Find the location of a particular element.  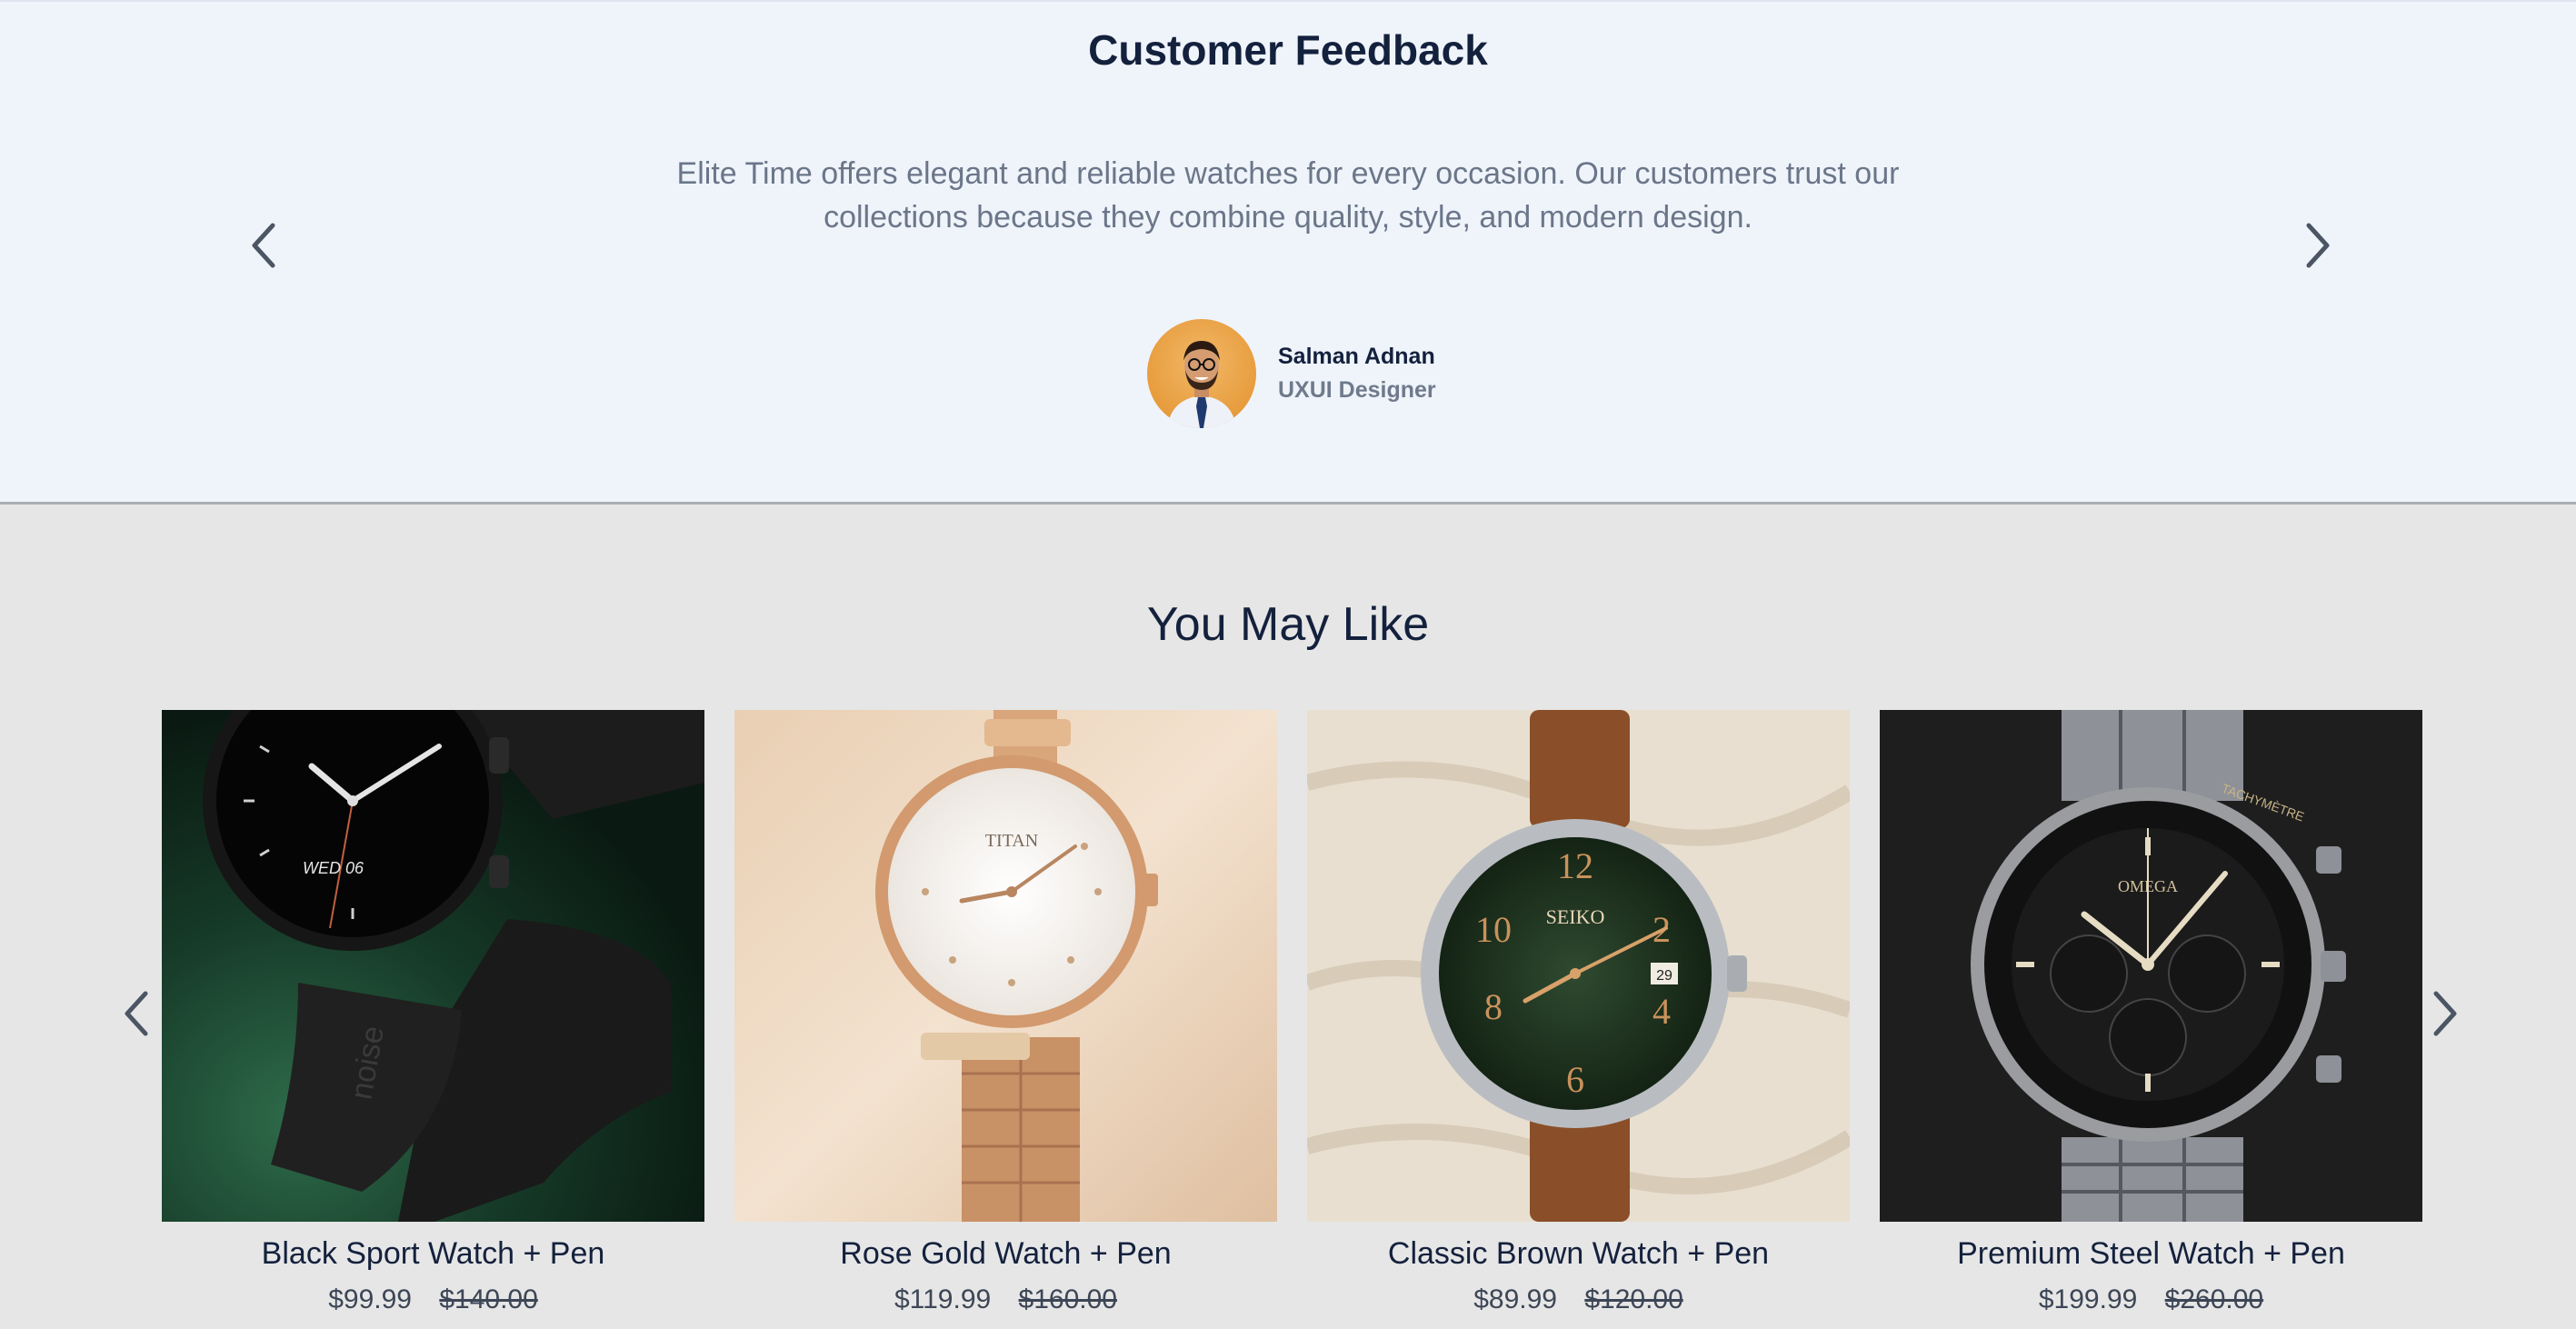

feedback-author: Salman Adnan UXUI Designer is located at coordinates (1291, 374).